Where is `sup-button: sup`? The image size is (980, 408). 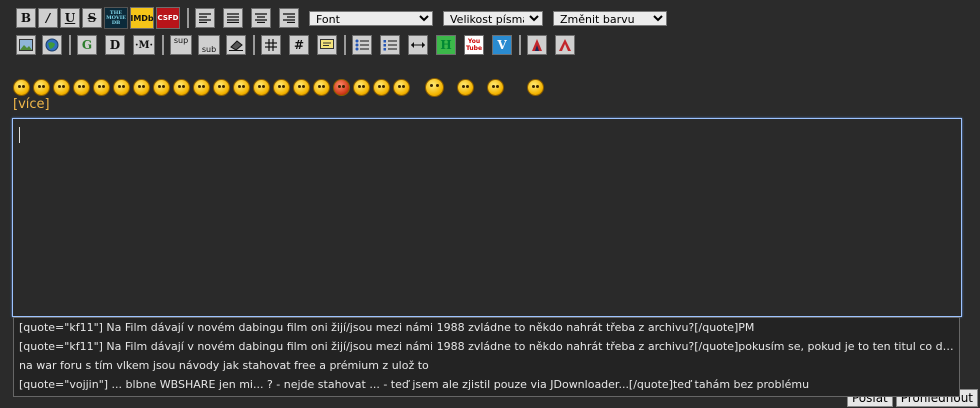 sup-button: sup is located at coordinates (181, 45).